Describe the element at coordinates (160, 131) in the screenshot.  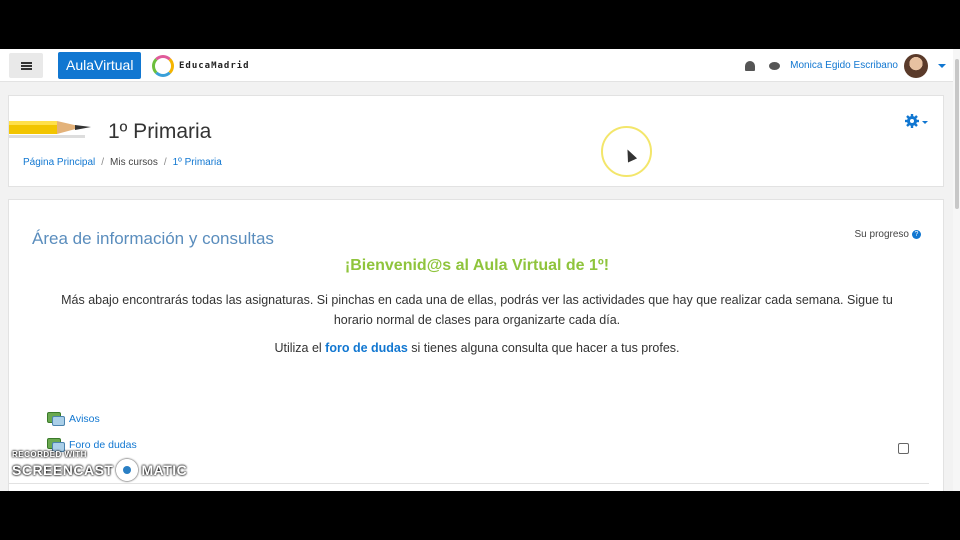
I see `page-title: 1º Primaria` at that location.